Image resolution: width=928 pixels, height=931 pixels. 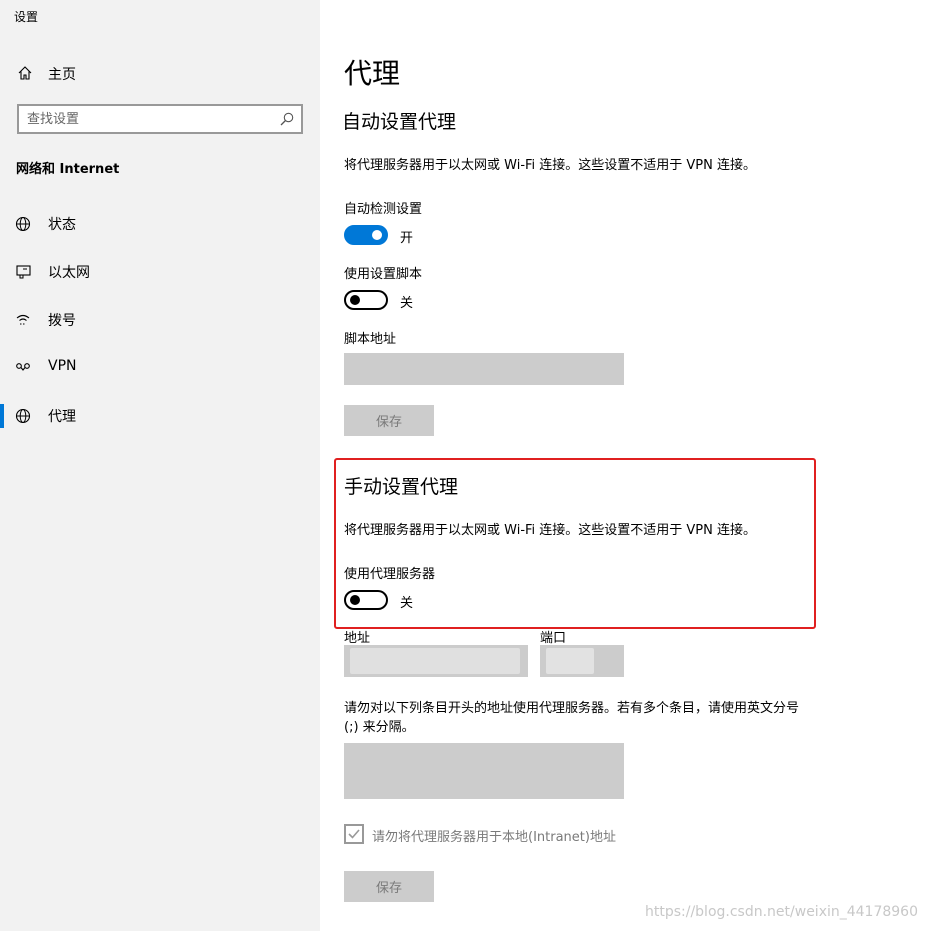 I want to click on search-icon, so click(x=287, y=119).